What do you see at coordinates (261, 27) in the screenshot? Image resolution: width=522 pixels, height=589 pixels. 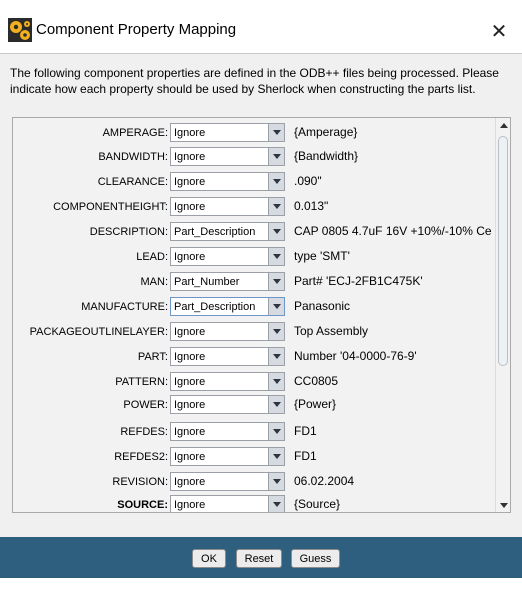 I see `title-bar: Component Property Mapping ✕` at bounding box center [261, 27].